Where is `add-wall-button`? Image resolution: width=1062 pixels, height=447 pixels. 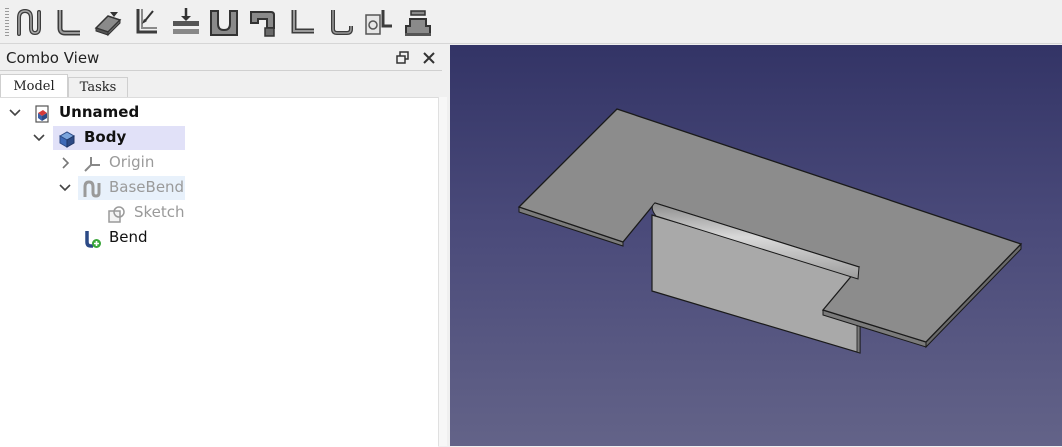
add-wall-button is located at coordinates (224, 22).